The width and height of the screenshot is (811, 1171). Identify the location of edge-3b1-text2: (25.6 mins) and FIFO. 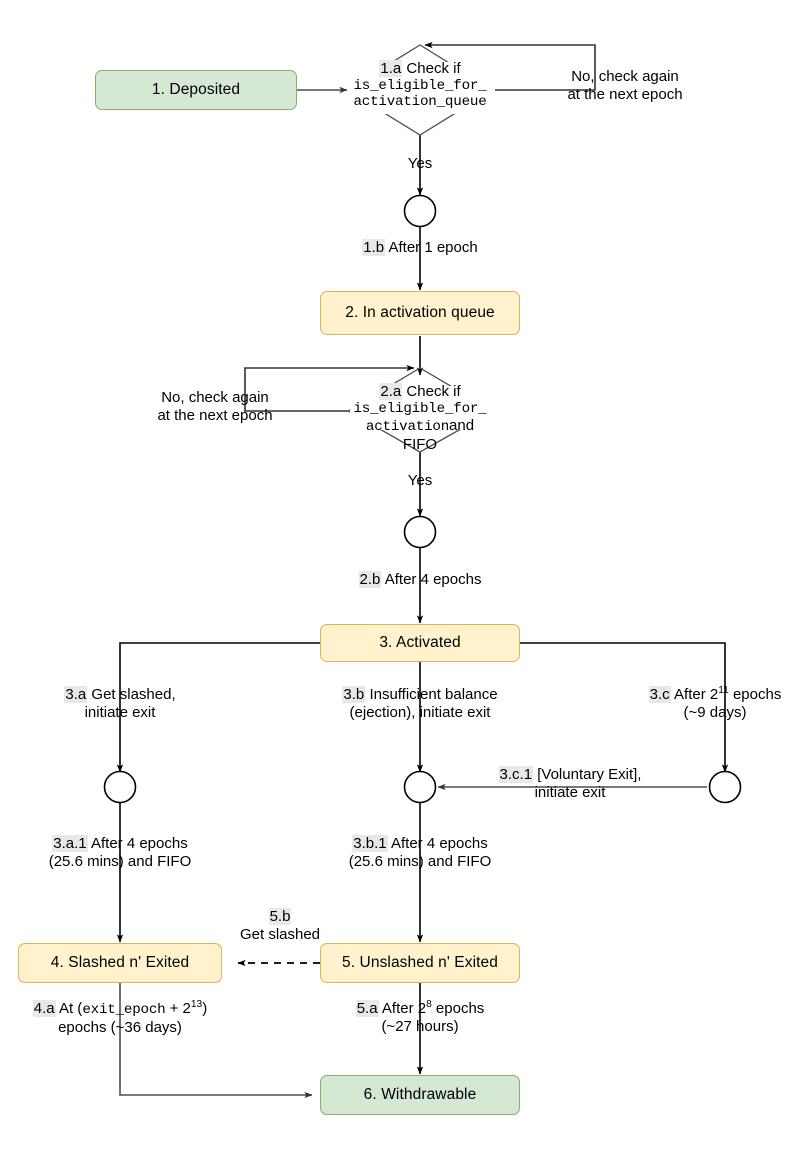
(420, 862).